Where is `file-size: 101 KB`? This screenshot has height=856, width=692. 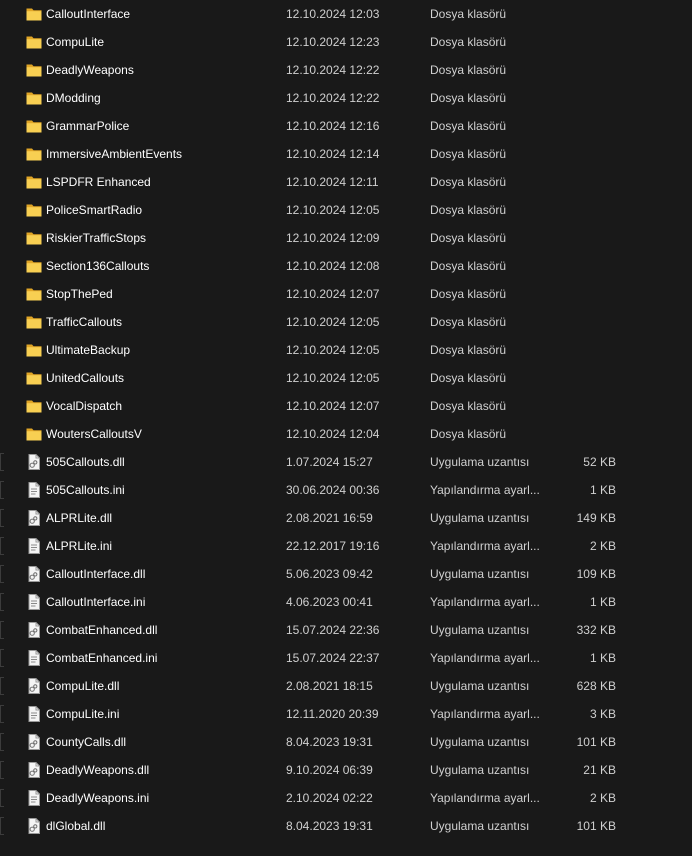
file-size: 101 KB is located at coordinates (596, 742).